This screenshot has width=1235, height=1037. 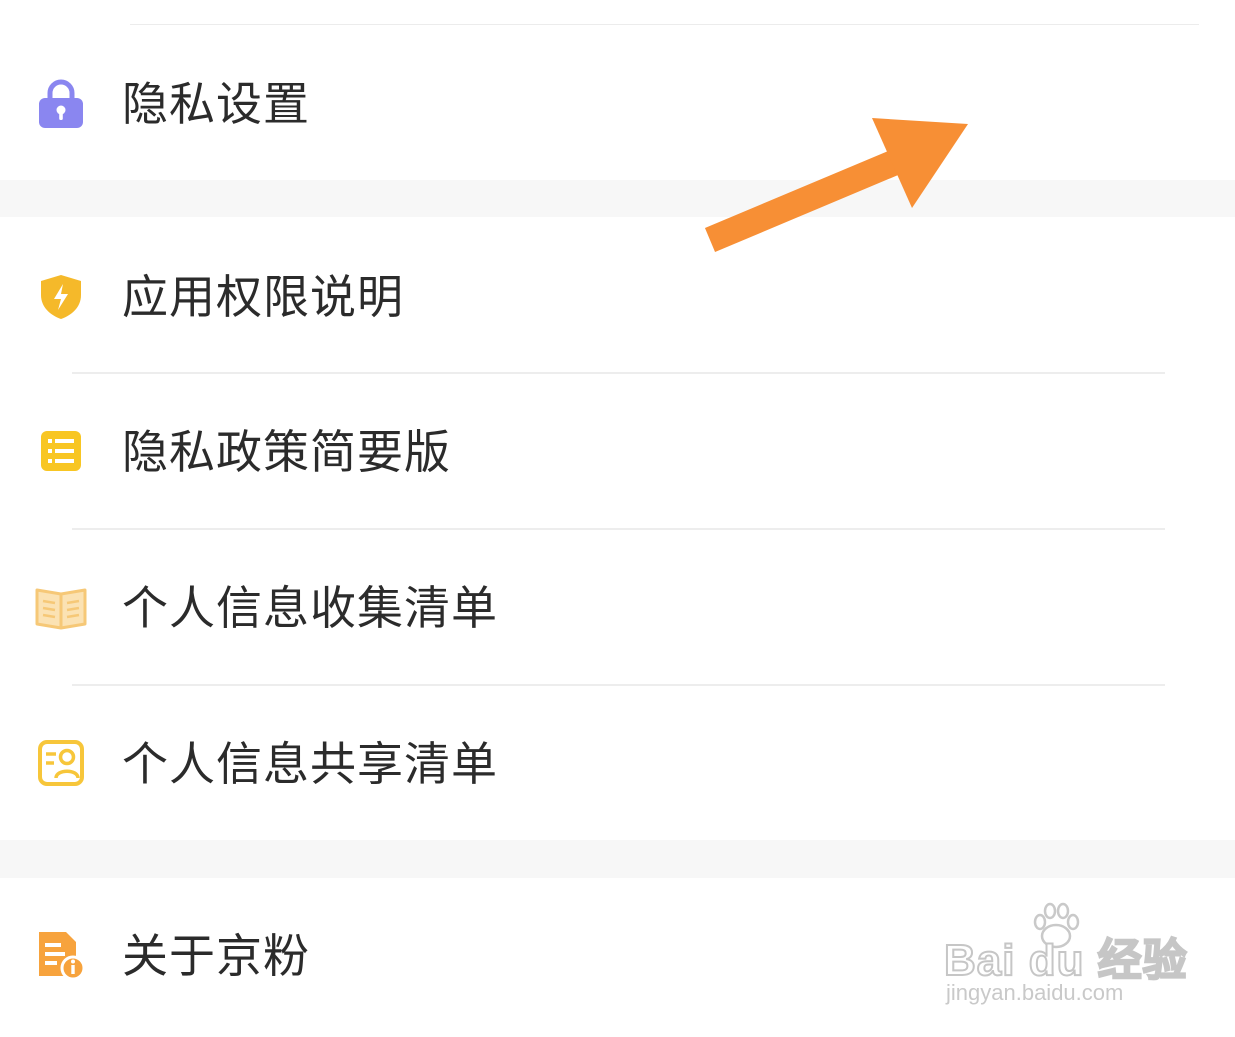 I want to click on list-icon, so click(x=61, y=451).